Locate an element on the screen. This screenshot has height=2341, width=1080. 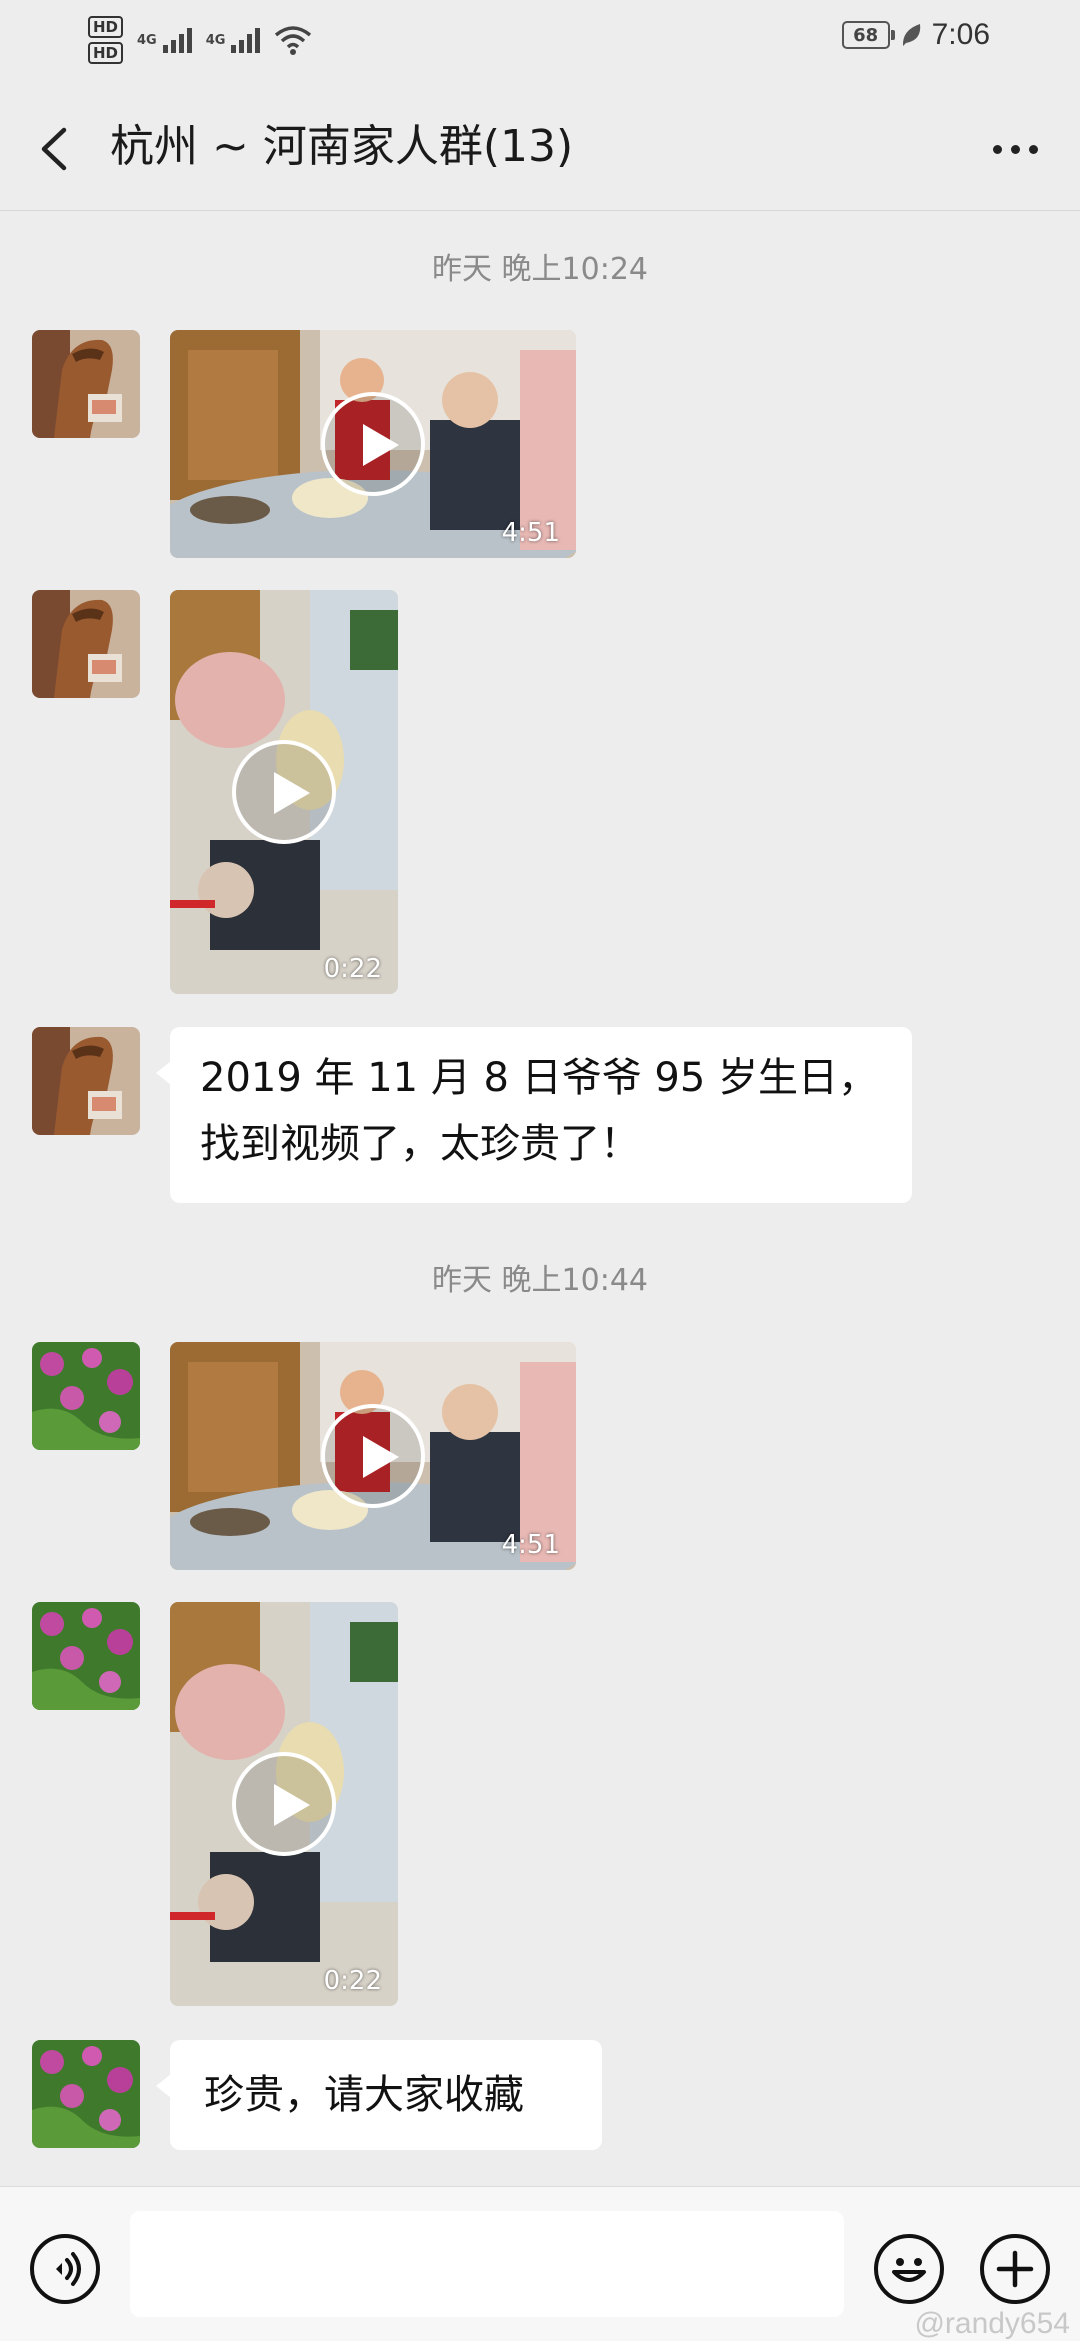
sim2-hd-badge: HD is located at coordinates (106, 53).